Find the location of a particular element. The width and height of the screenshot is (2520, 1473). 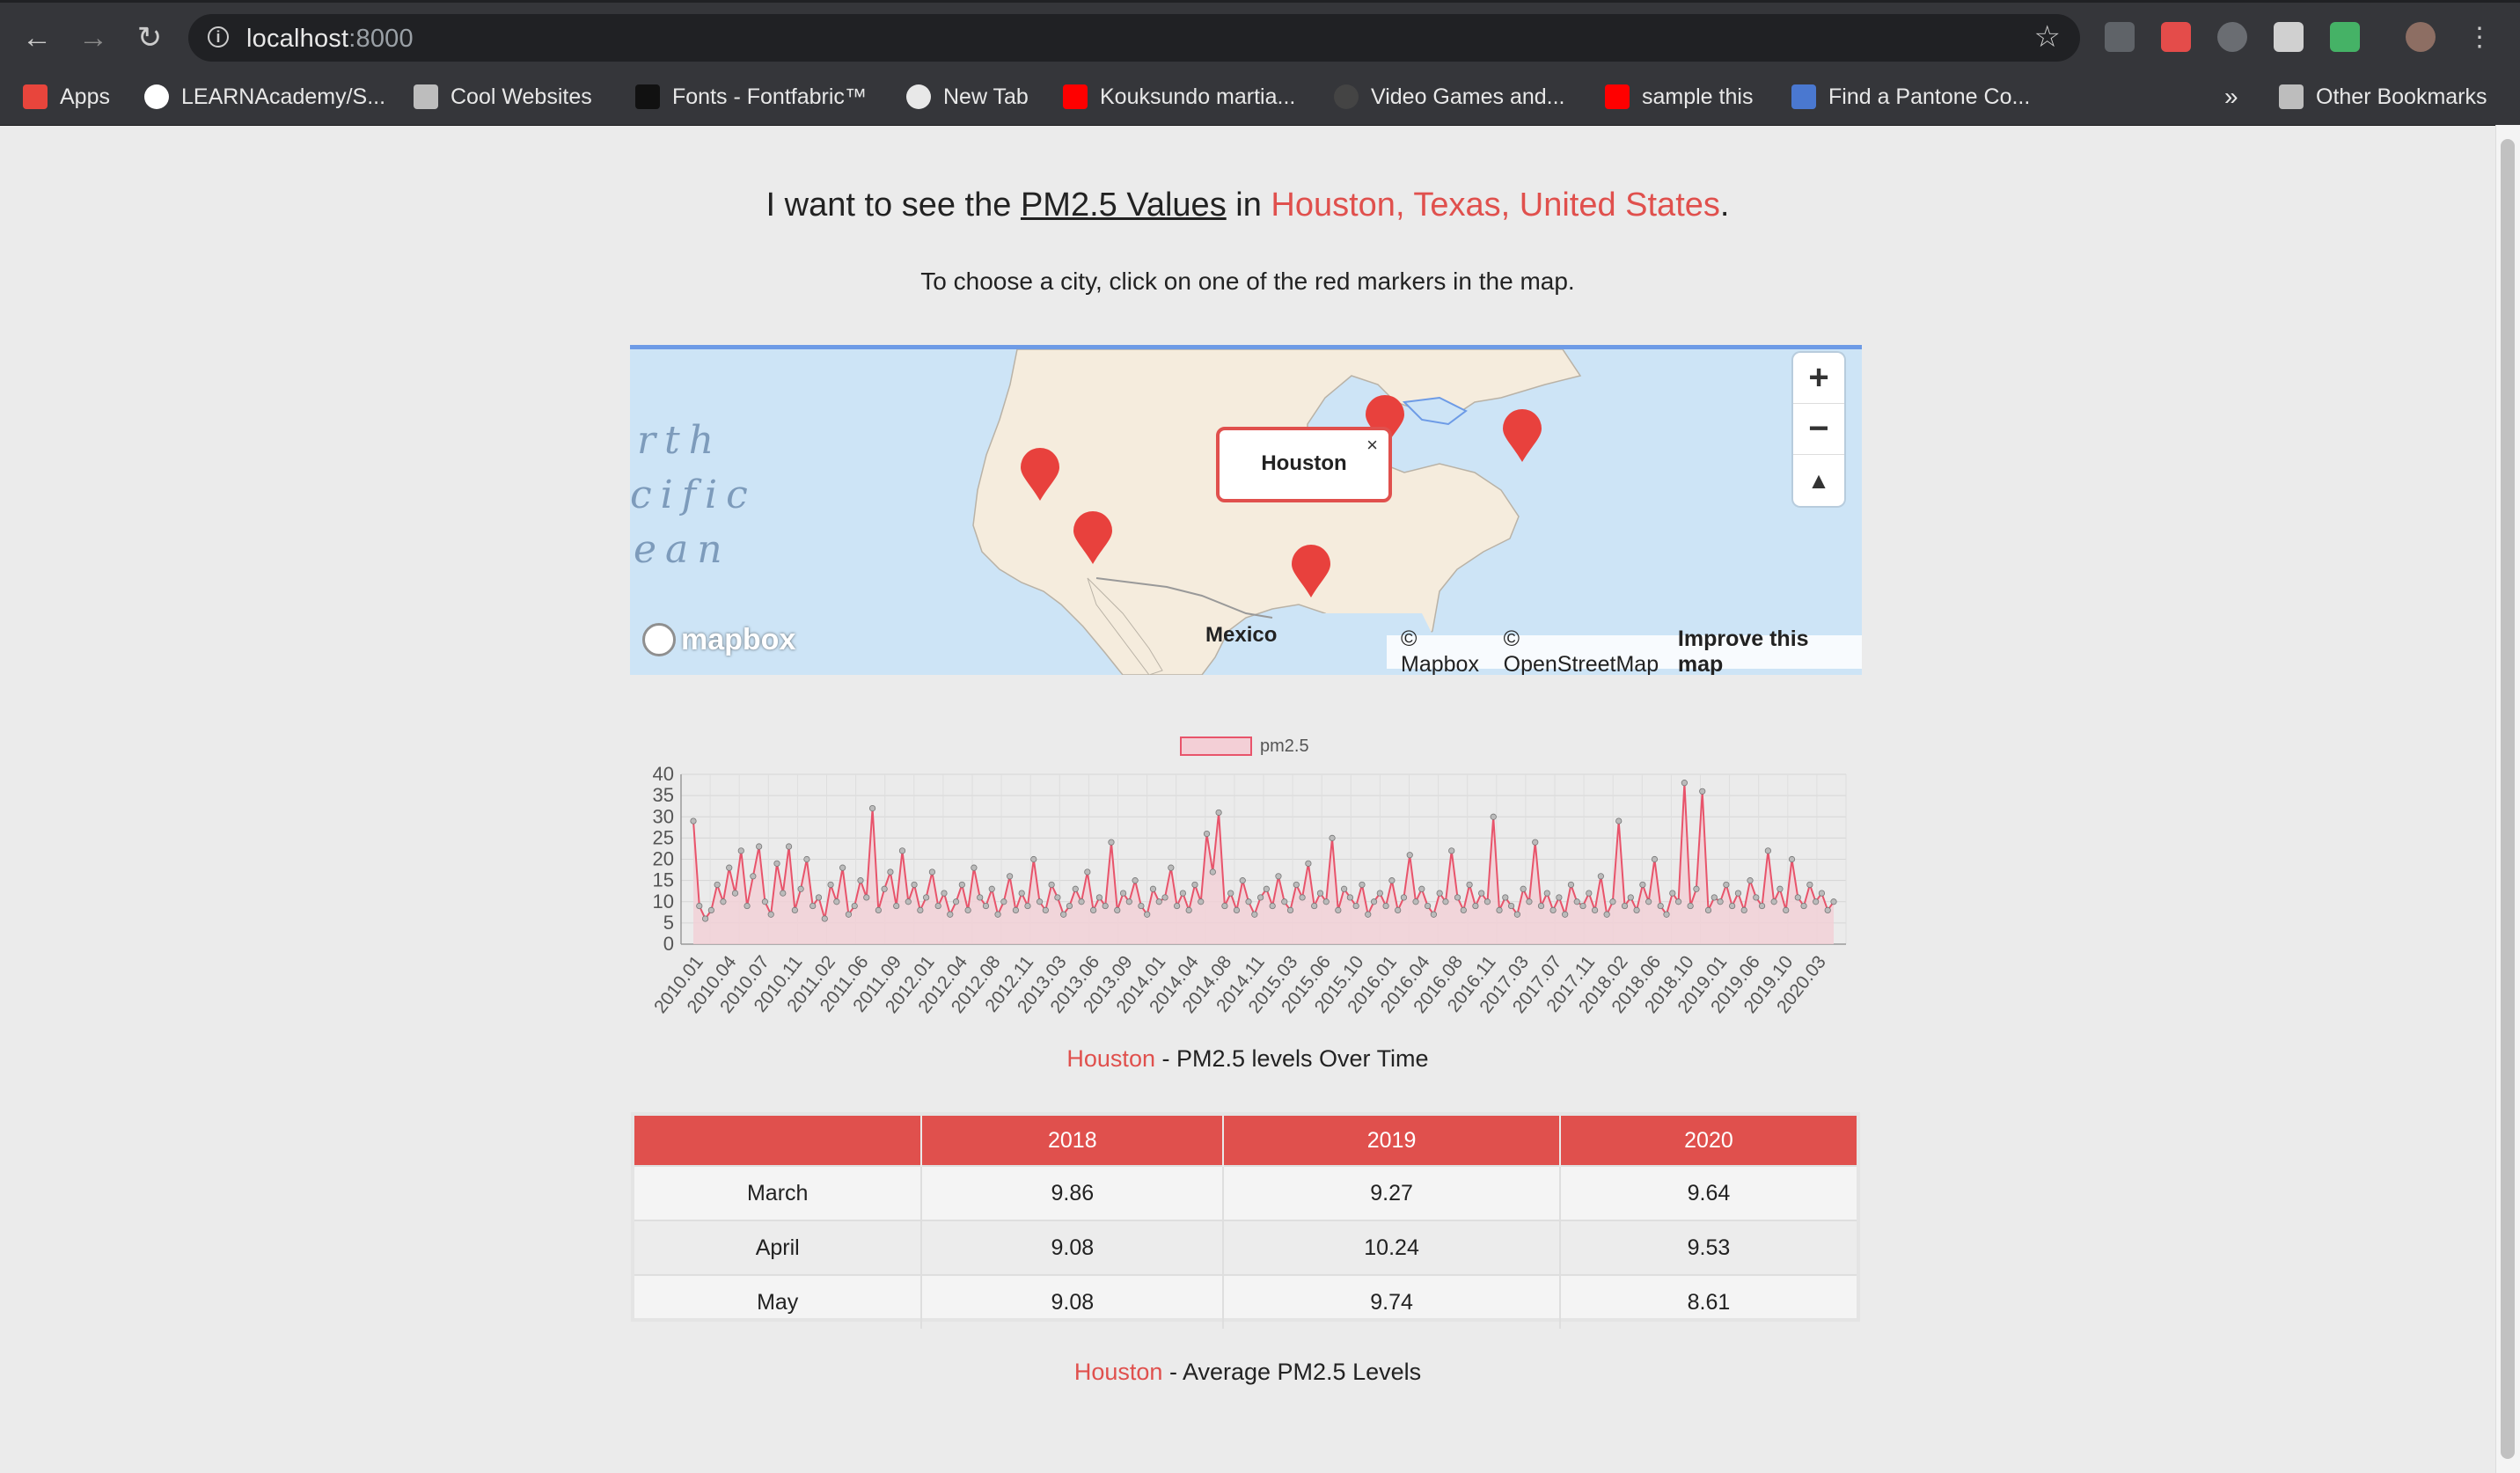

bookmark-item: sample this is located at coordinates (1679, 97).